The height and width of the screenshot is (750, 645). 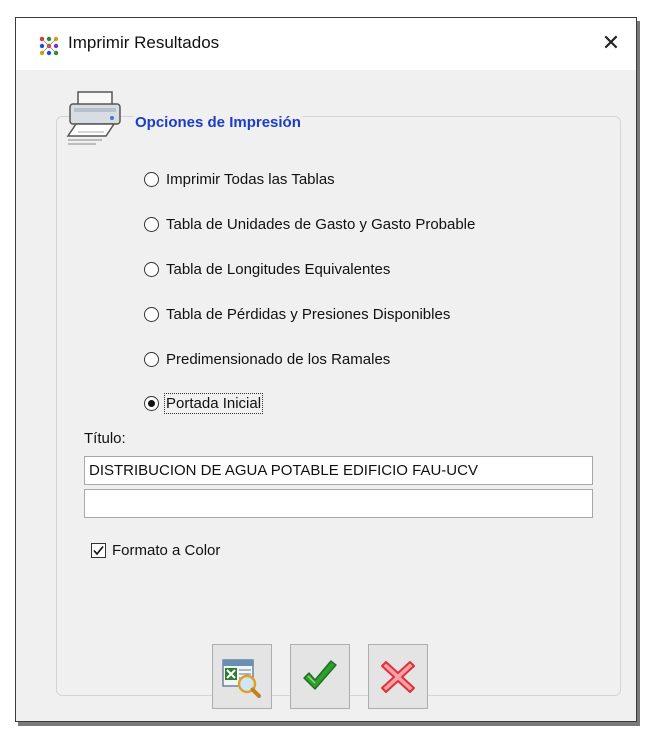 I want to click on close-icon: ✕, so click(x=611, y=42).